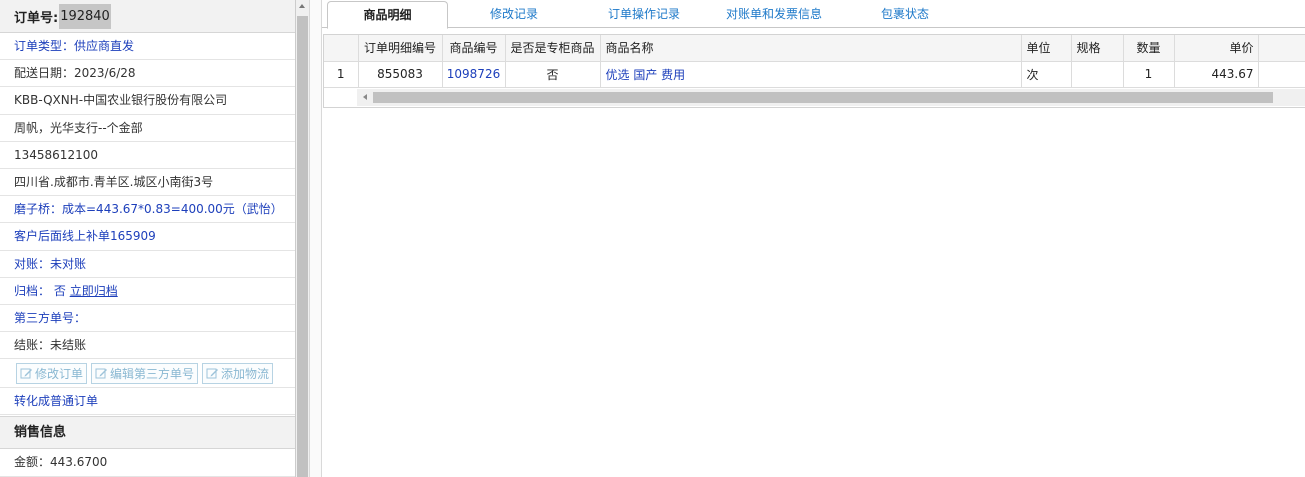  Describe the element at coordinates (644, 14) in the screenshot. I see `tab-order-operation-log: 订单操作记录` at that location.